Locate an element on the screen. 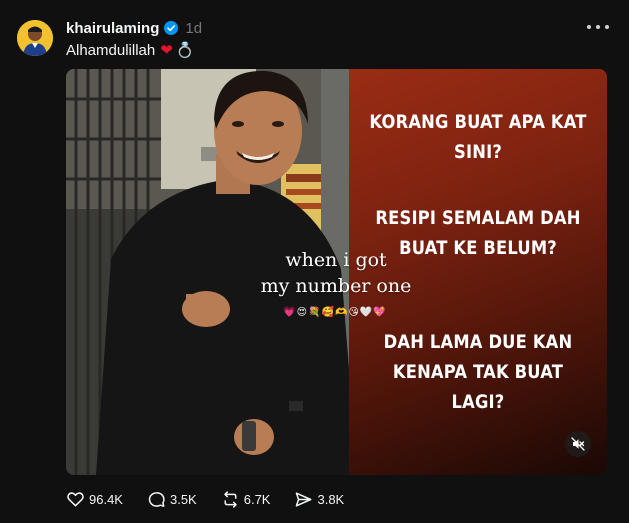 Image resolution: width=629 pixels, height=523 pixels. panel-q1-line1: KORANG BUAT APA KAT is located at coordinates (478, 122).